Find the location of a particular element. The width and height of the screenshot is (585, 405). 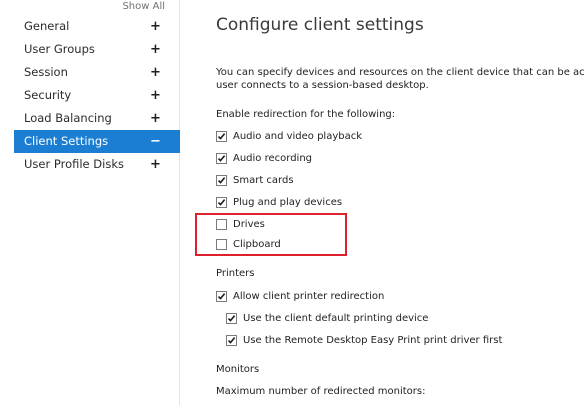

checkbox-label: Audio recording is located at coordinates (273, 158).